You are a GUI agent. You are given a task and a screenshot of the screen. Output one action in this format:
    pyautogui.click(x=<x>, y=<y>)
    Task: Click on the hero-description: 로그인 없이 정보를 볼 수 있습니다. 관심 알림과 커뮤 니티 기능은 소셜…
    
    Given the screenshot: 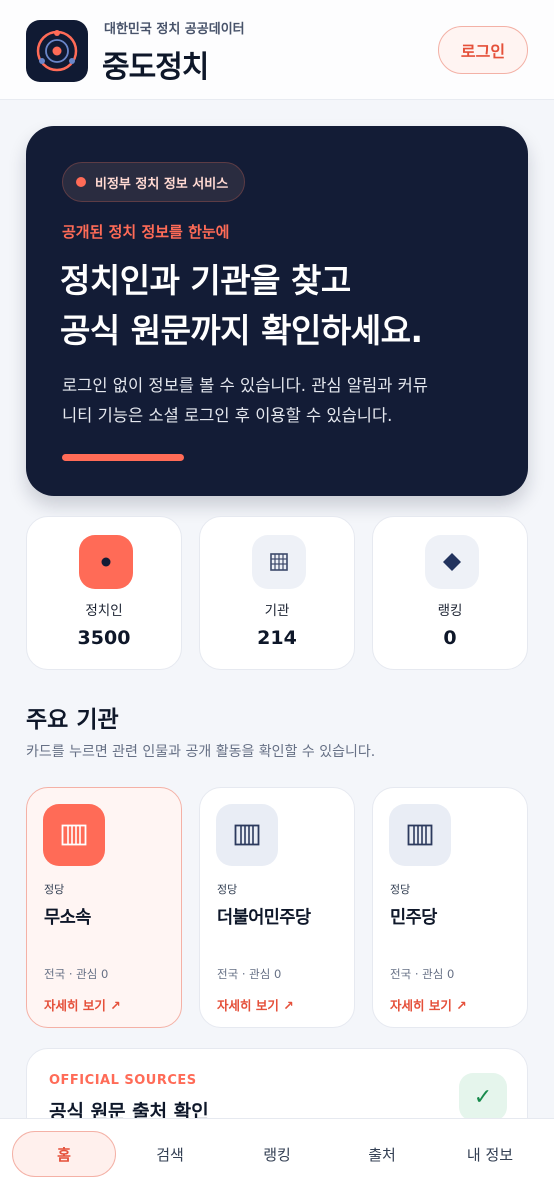 What is the action you would take?
    pyautogui.click(x=287, y=401)
    